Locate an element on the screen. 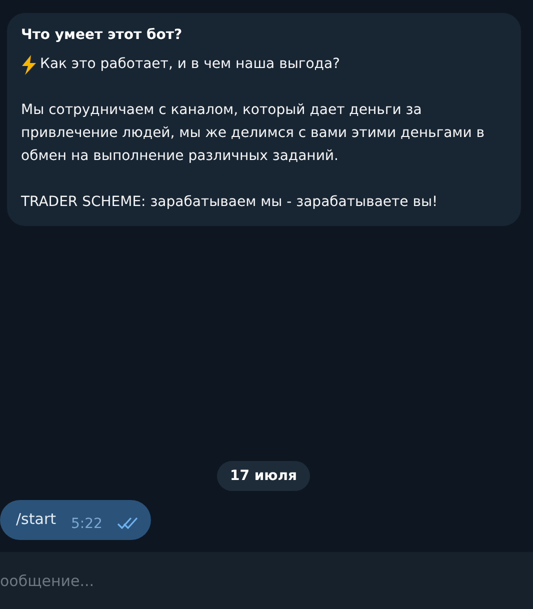 Image resolution: width=533 pixels, height=609 pixels. bot-info-text: TRADER SCHEME: зарабатываем мы - зарабатываете вы! is located at coordinates (229, 202).